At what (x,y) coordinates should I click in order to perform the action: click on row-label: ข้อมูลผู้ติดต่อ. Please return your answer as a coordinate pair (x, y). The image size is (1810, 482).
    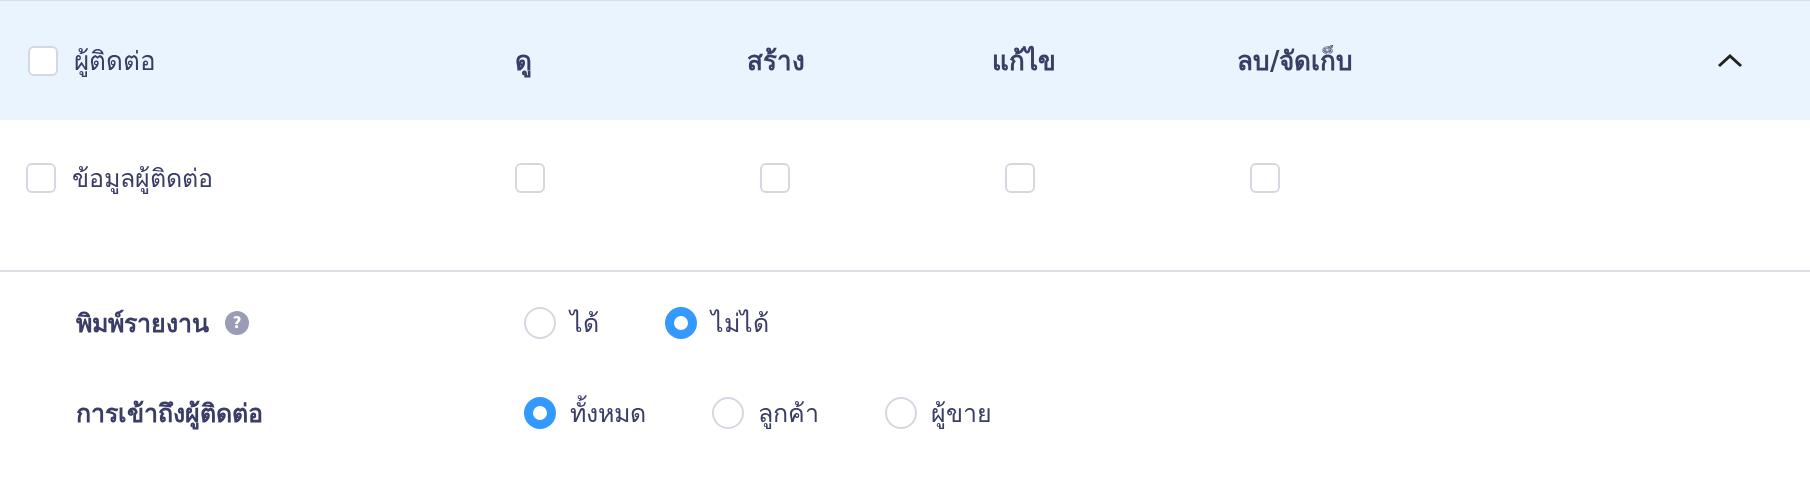
    Looking at the image, I should click on (142, 179).